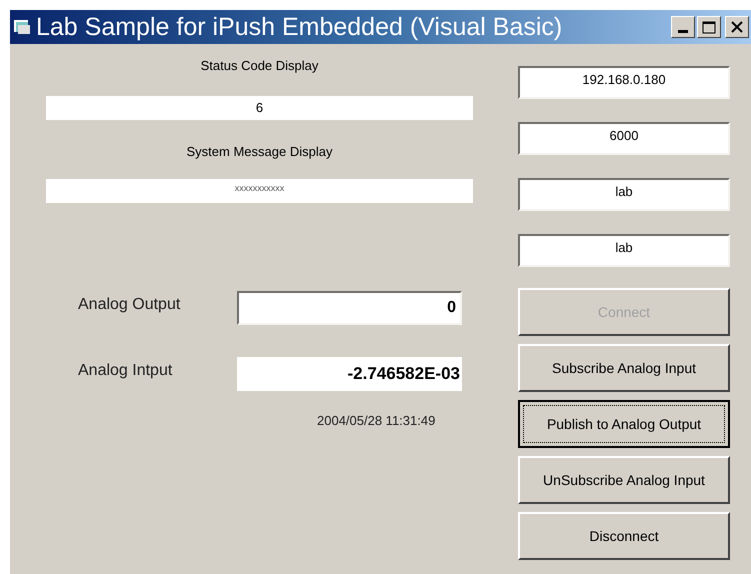 This screenshot has height=574, width=751. Describe the element at coordinates (349, 374) in the screenshot. I see `analog-input-display: -2.746582E-03` at that location.